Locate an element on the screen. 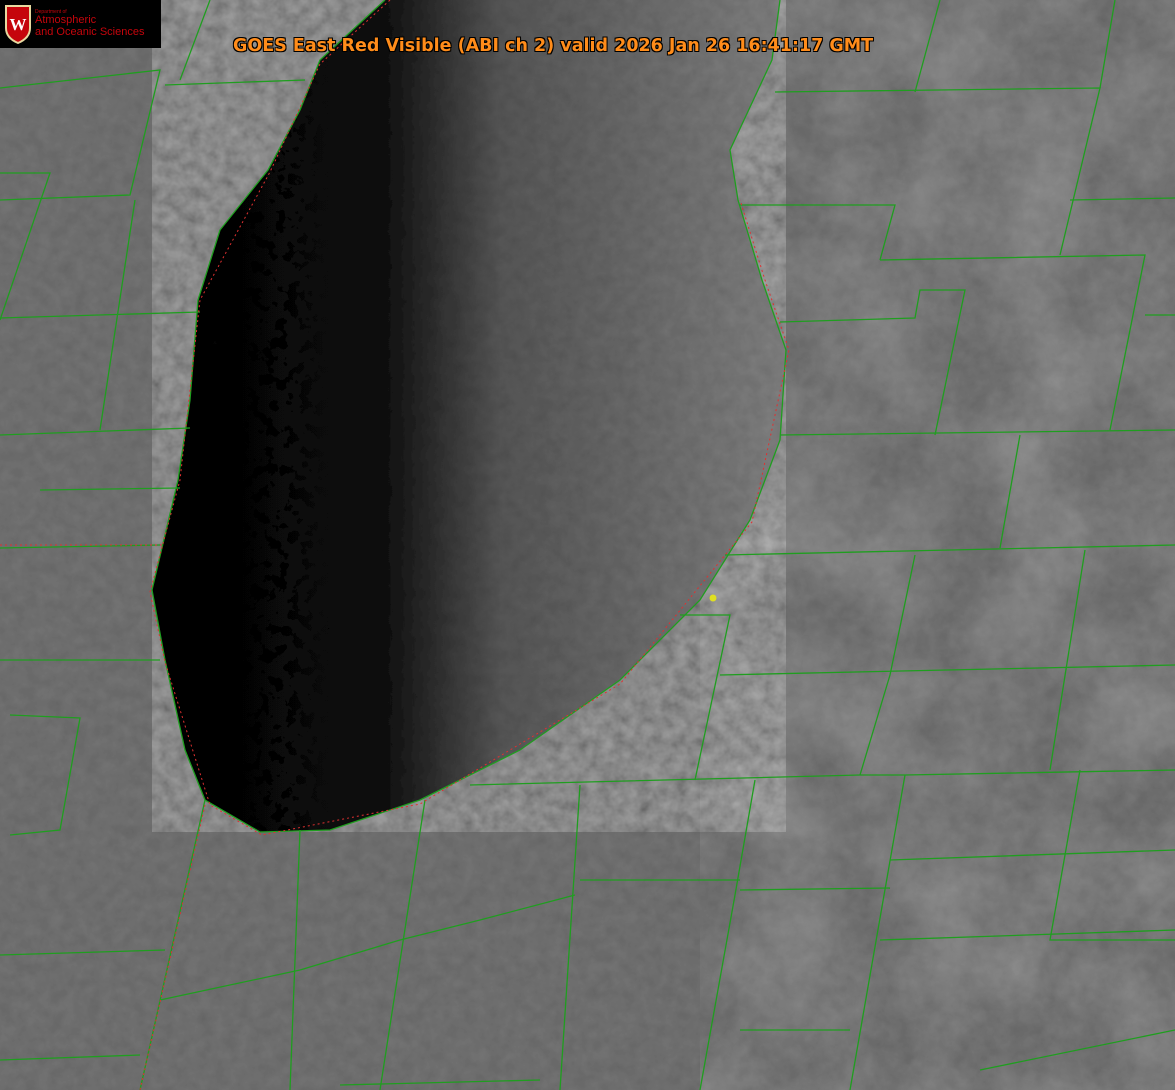 Image resolution: width=1175 pixels, height=1090 pixels. uw-crest-icon: W is located at coordinates (18, 24).